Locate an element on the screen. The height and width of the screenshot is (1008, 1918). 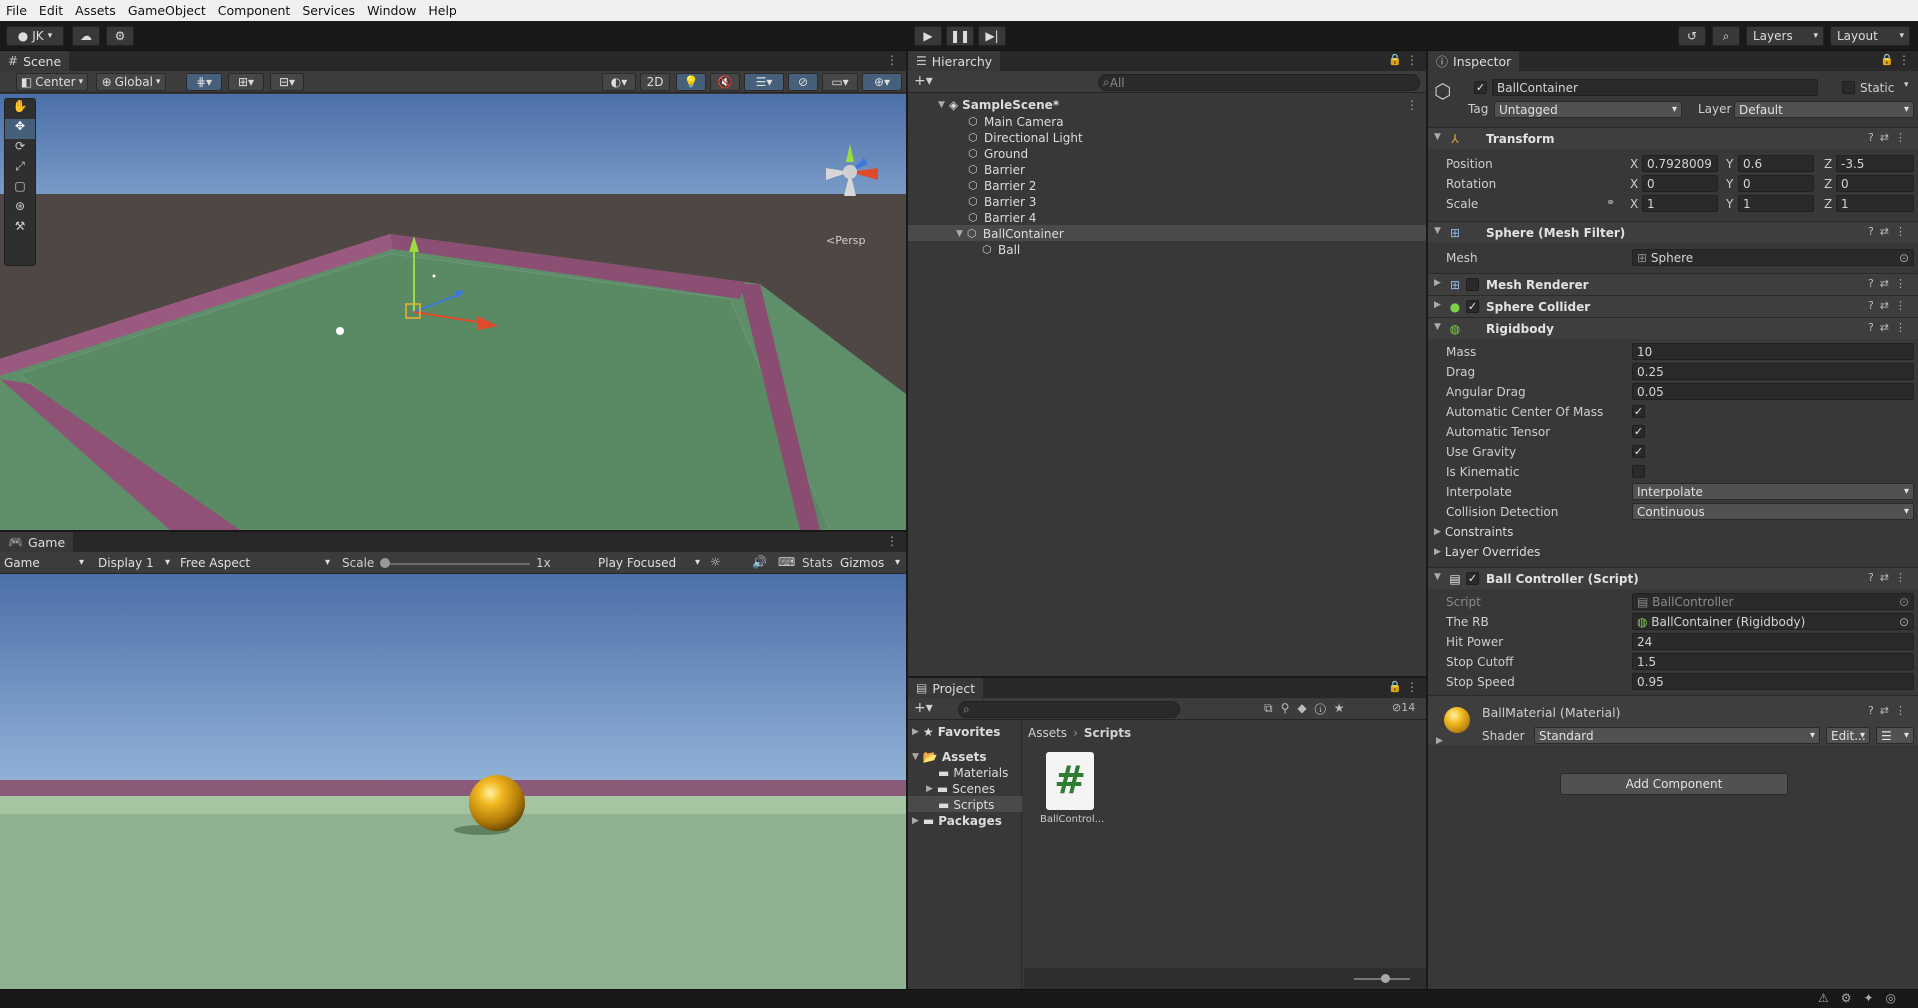
layout-dropdown: Layout ▾ is located at coordinates (1870, 36).